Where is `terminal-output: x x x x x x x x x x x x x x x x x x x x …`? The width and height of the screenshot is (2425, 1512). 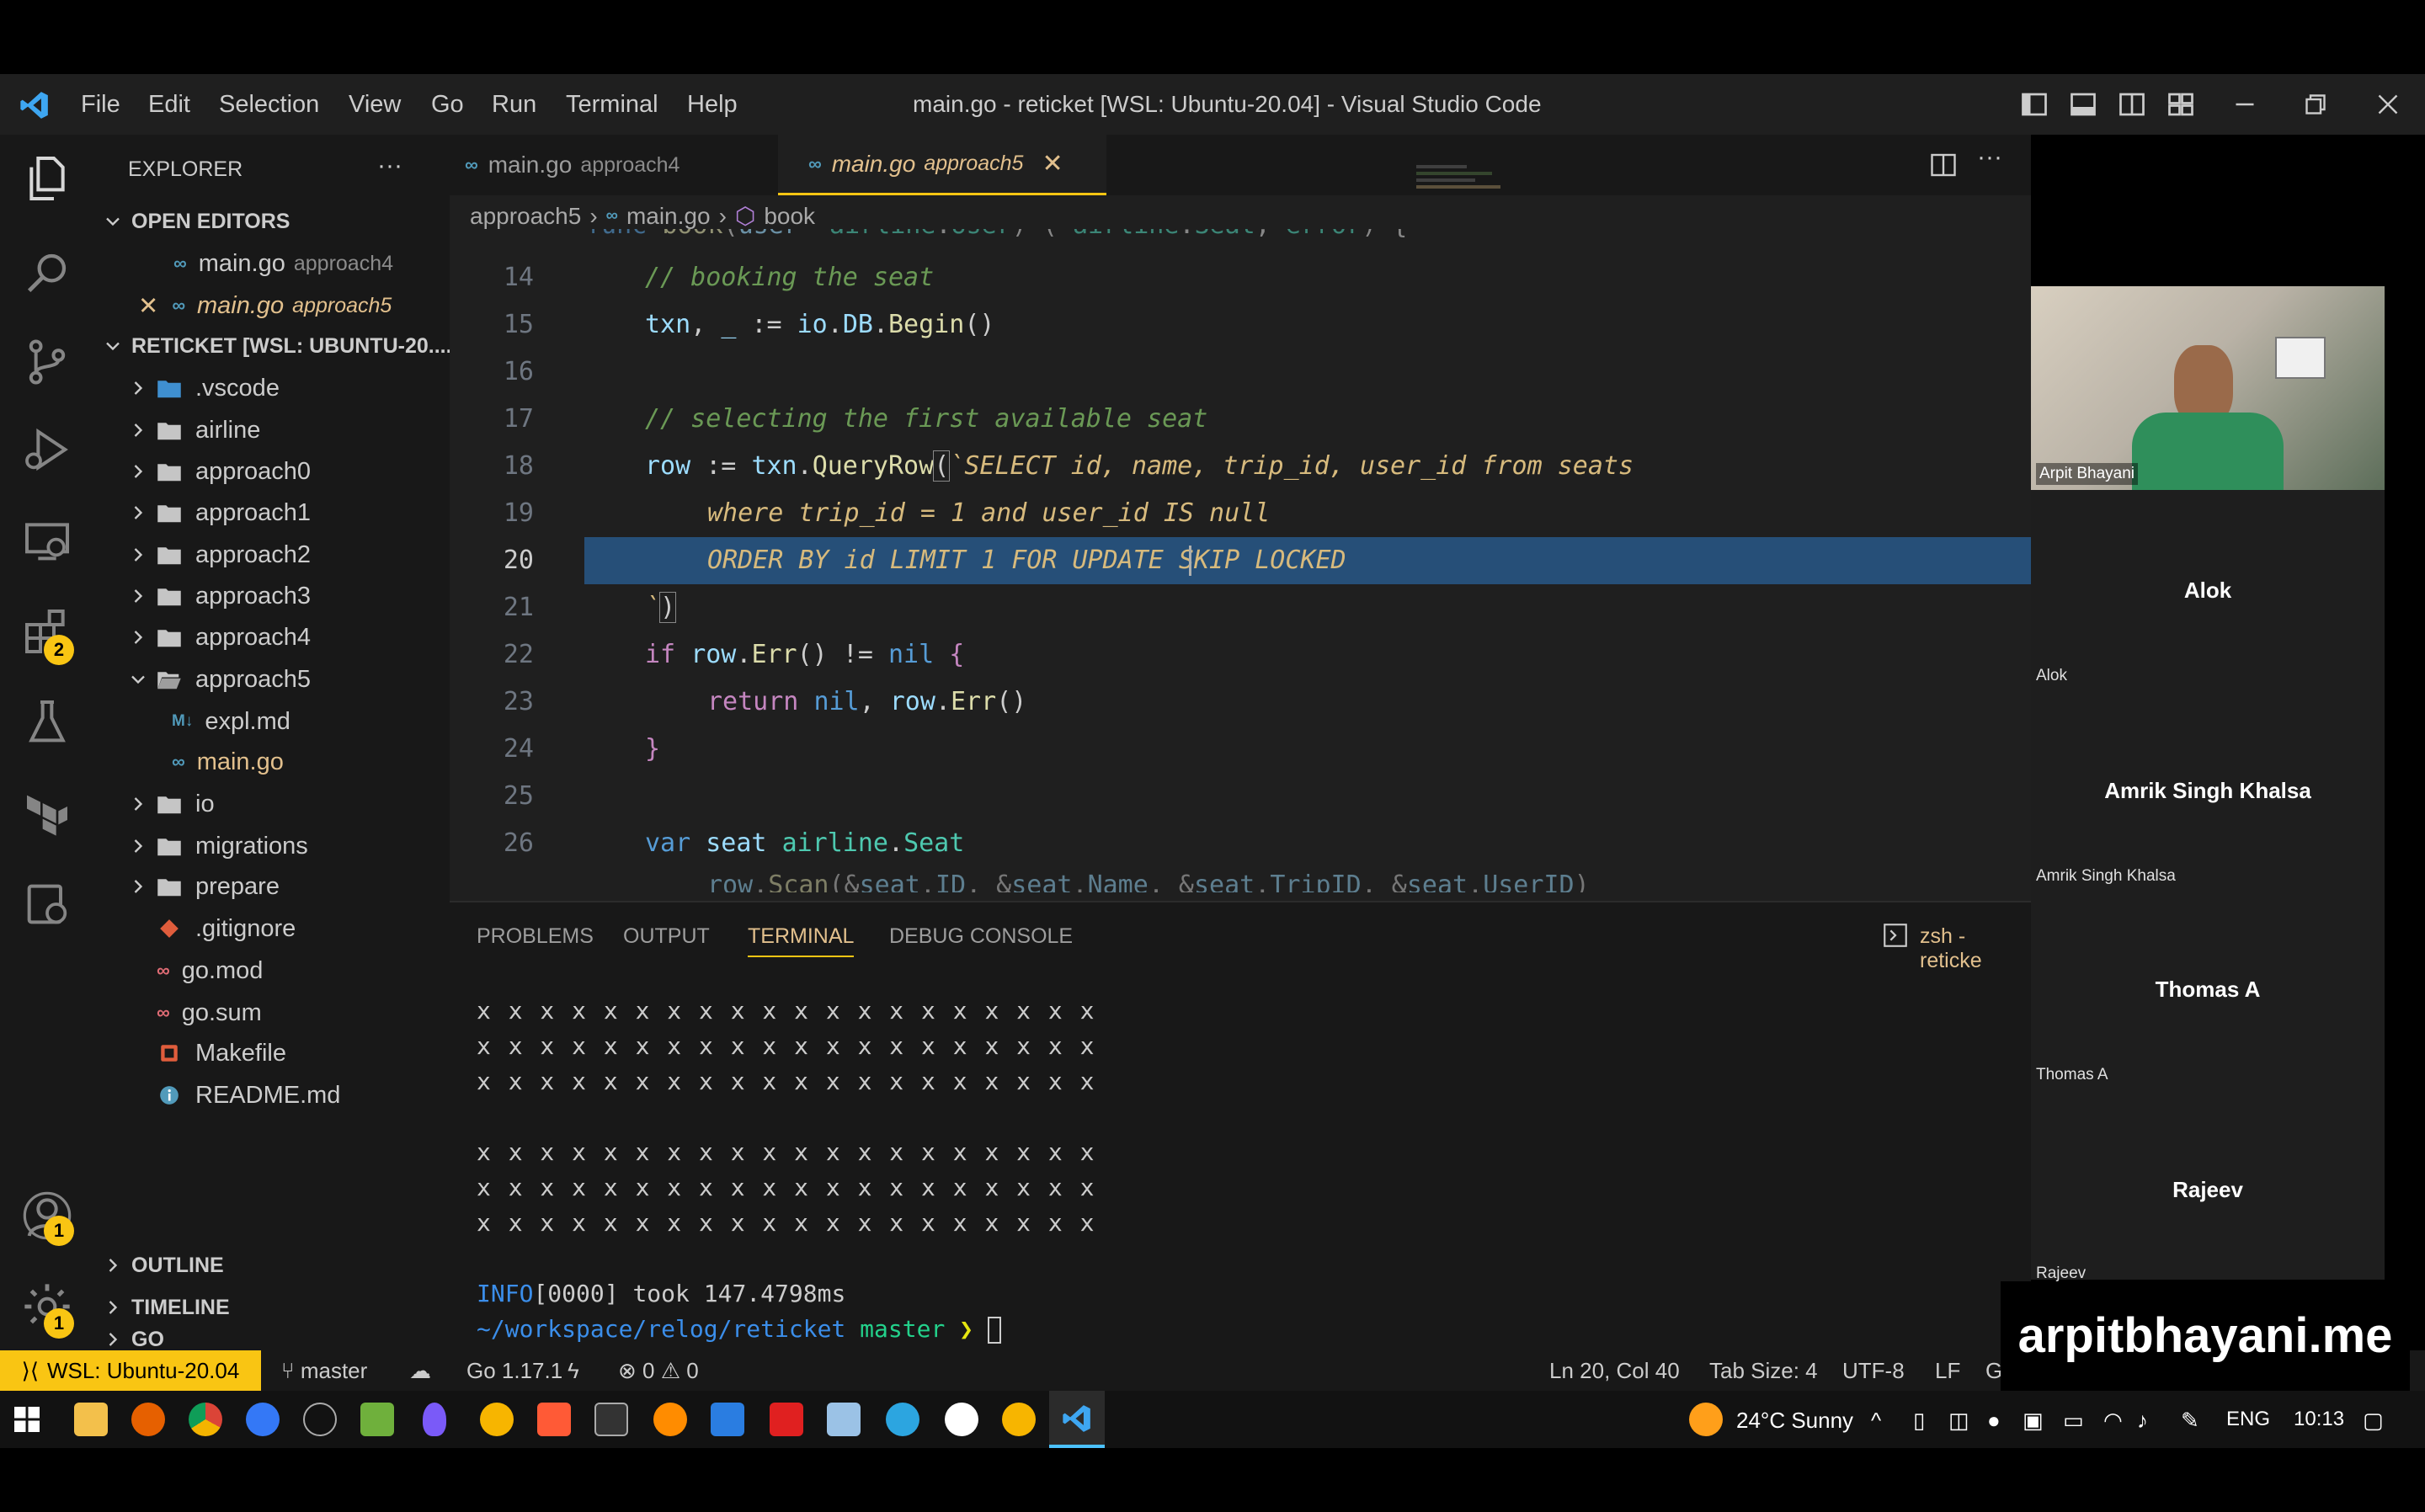
terminal-output: x x x x x x x x x x x x x x x x x x x x … is located at coordinates (786, 1170).